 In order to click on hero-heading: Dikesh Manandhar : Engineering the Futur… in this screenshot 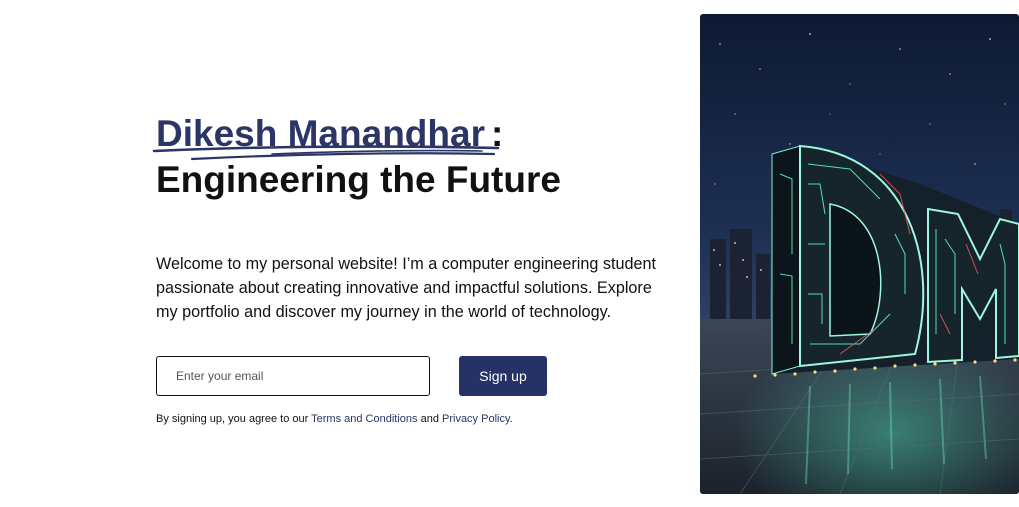, I will do `click(414, 158)`.